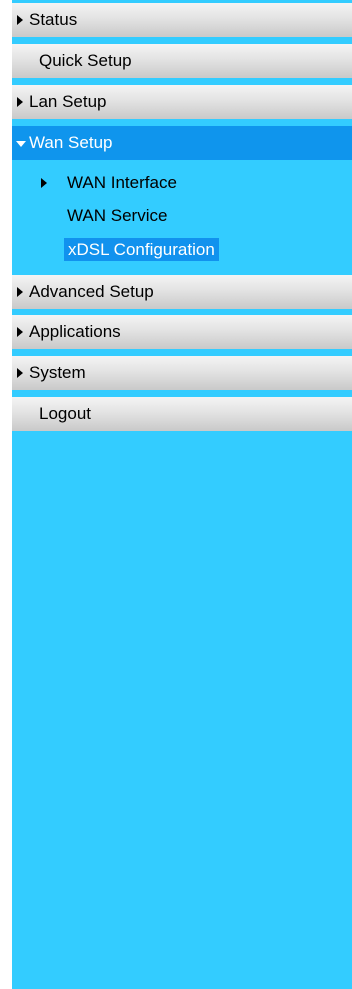 This screenshot has width=352, height=989. I want to click on menu-item-system: System, so click(182, 373).